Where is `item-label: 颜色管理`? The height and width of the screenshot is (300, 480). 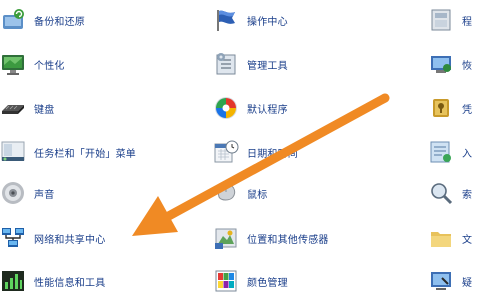 item-label: 颜色管理 is located at coordinates (267, 283).